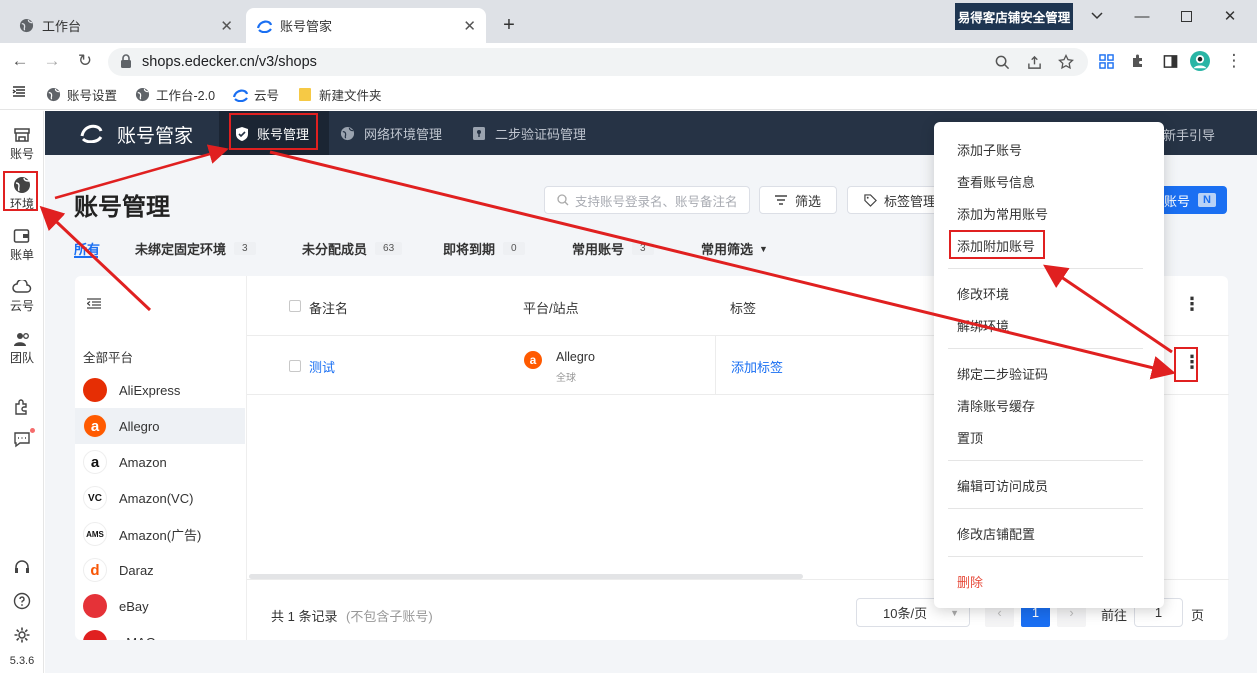 The height and width of the screenshot is (673, 1257). What do you see at coordinates (1066, 62) in the screenshot?
I see `bookmark-star-icon` at bounding box center [1066, 62].